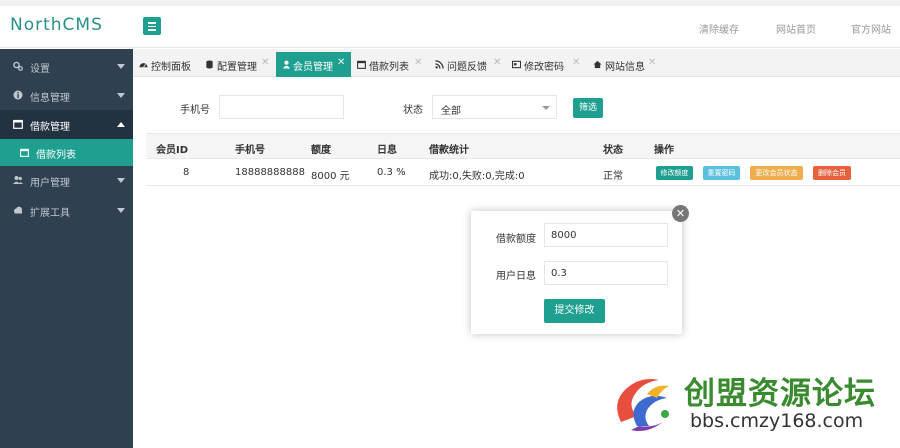 The height and width of the screenshot is (448, 900). I want to click on watermark-title: 创盟资源论坛, so click(780, 394).